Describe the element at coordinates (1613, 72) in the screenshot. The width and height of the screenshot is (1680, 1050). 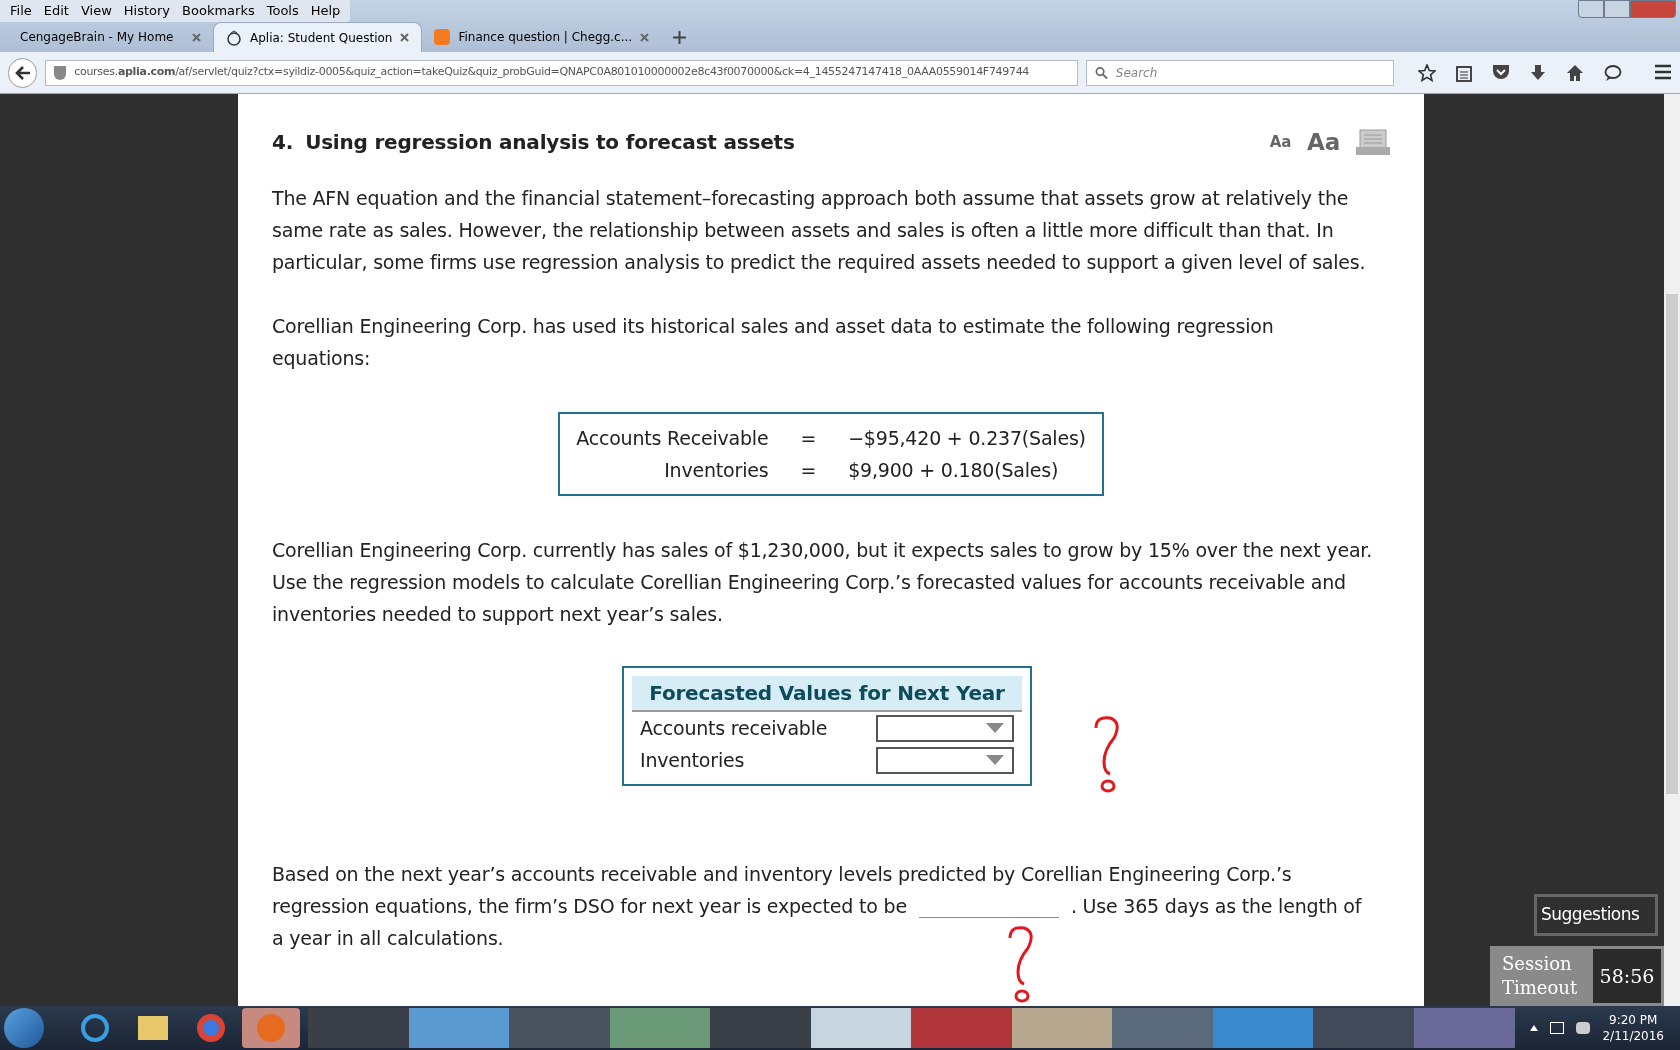
I see `chat-icon` at that location.